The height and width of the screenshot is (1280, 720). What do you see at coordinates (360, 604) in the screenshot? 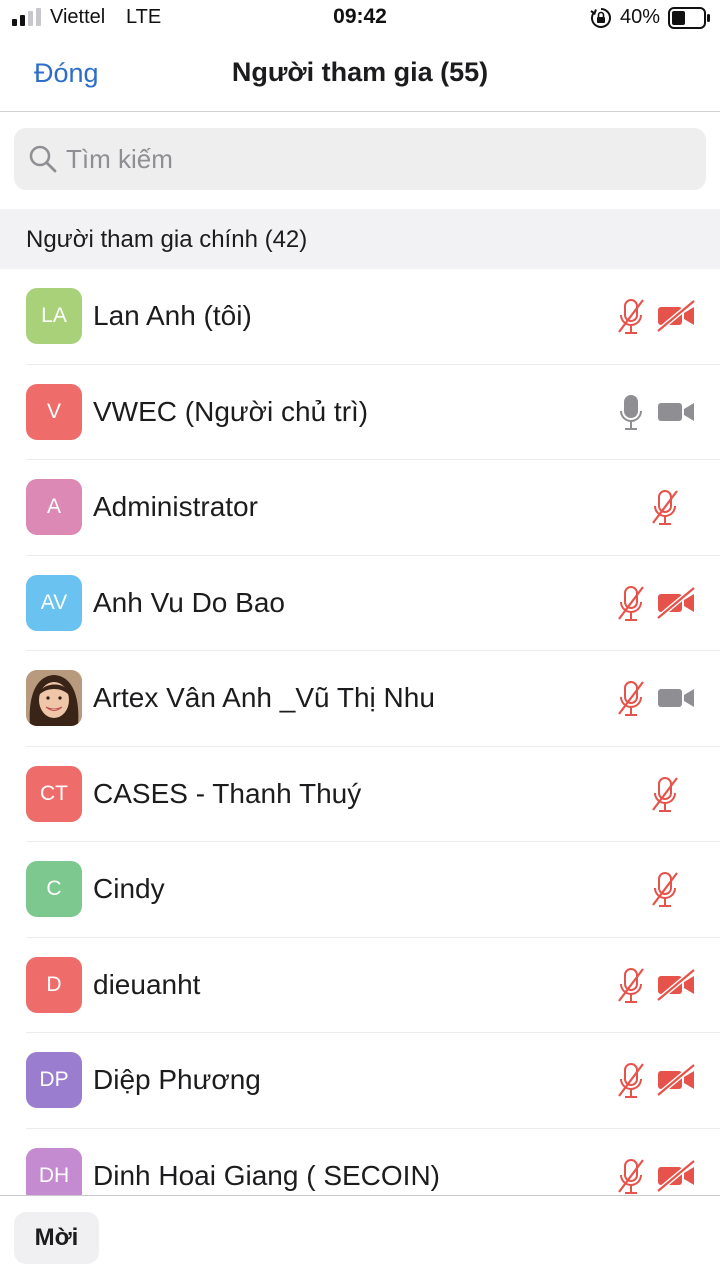
I see `participant-row: AV Anh Vu Do Bao` at bounding box center [360, 604].